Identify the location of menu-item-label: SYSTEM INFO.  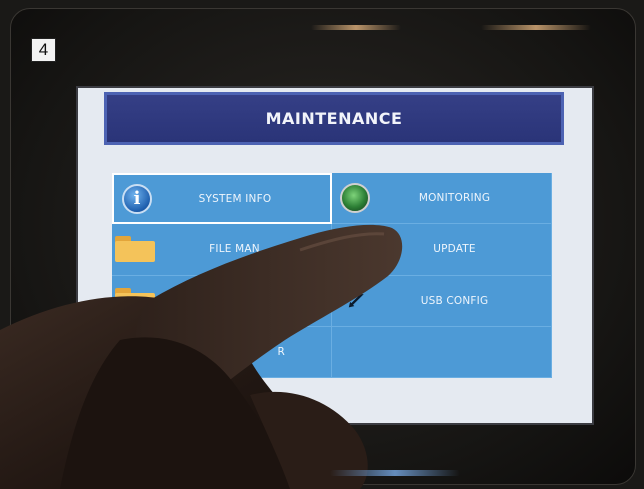
(235, 198).